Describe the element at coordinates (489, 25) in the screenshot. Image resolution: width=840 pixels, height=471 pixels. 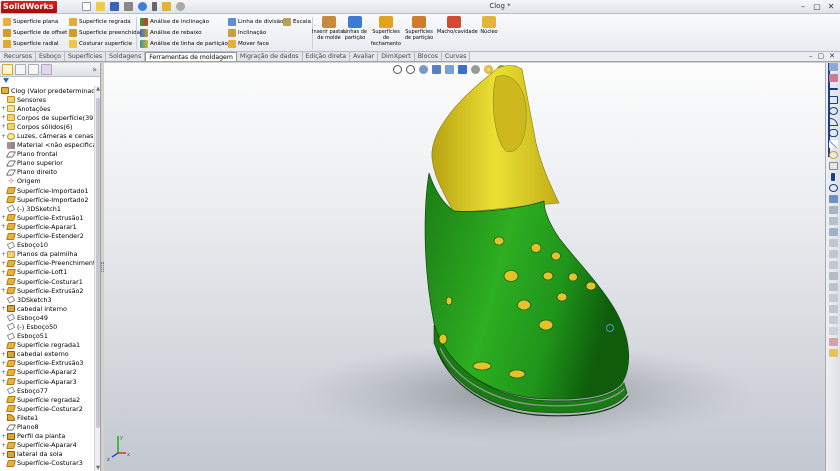
I see `core-button: Núcleo` at that location.